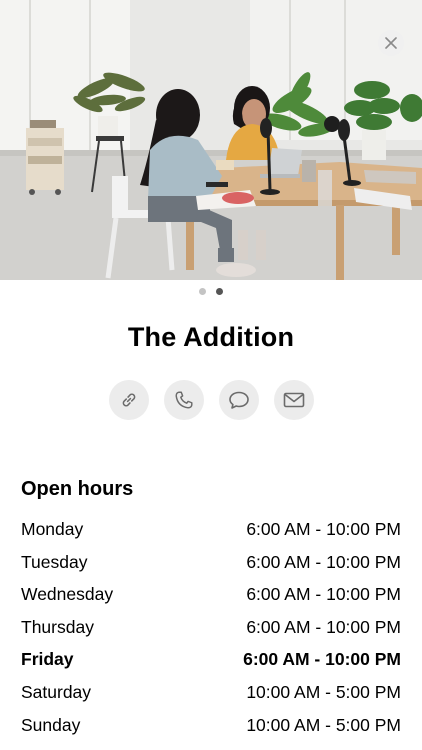 The width and height of the screenshot is (422, 750). What do you see at coordinates (56, 691) in the screenshot?
I see `day-label: Saturday` at bounding box center [56, 691].